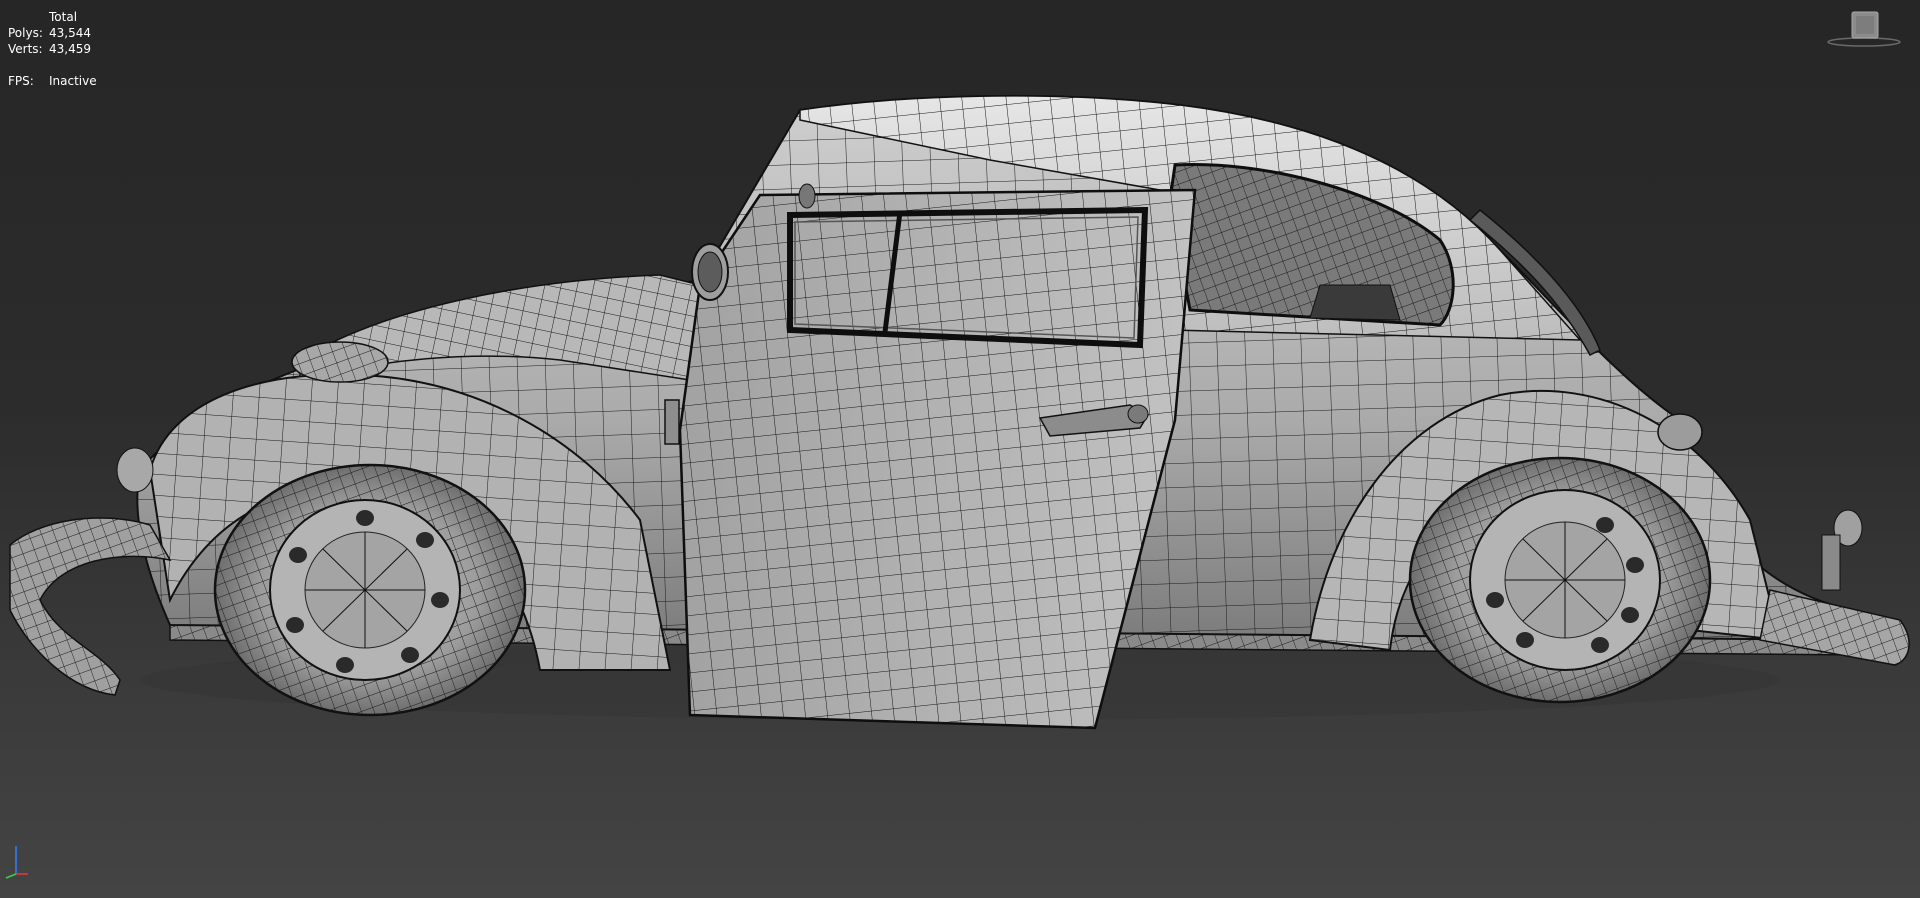  I want to click on axis-tripod-icon, so click(16, 862).